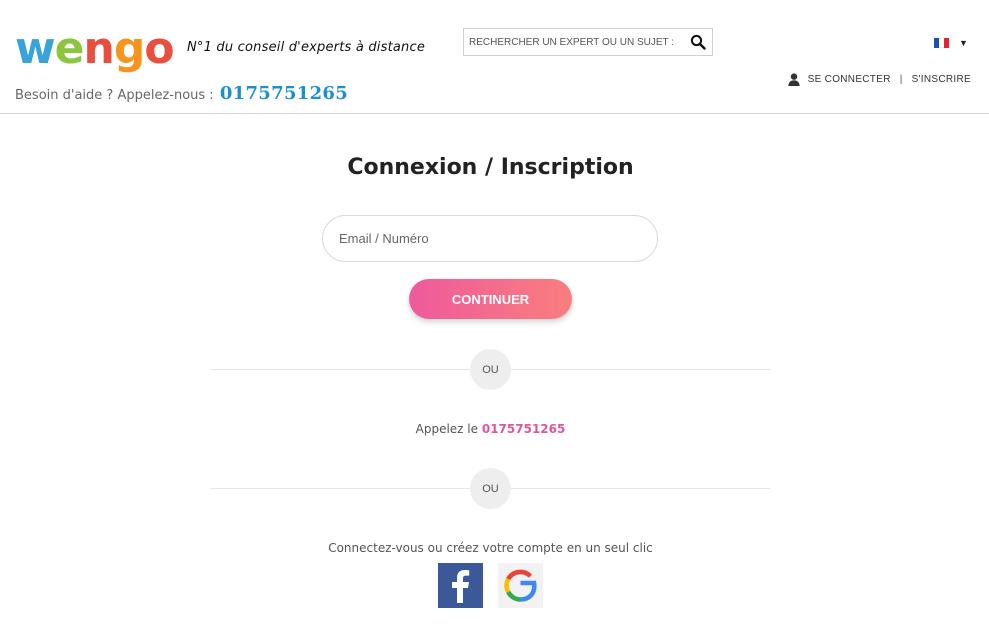 This screenshot has width=989, height=642. I want to click on account-links: SE CONNECTER | S'INSCRIRE, so click(879, 79).